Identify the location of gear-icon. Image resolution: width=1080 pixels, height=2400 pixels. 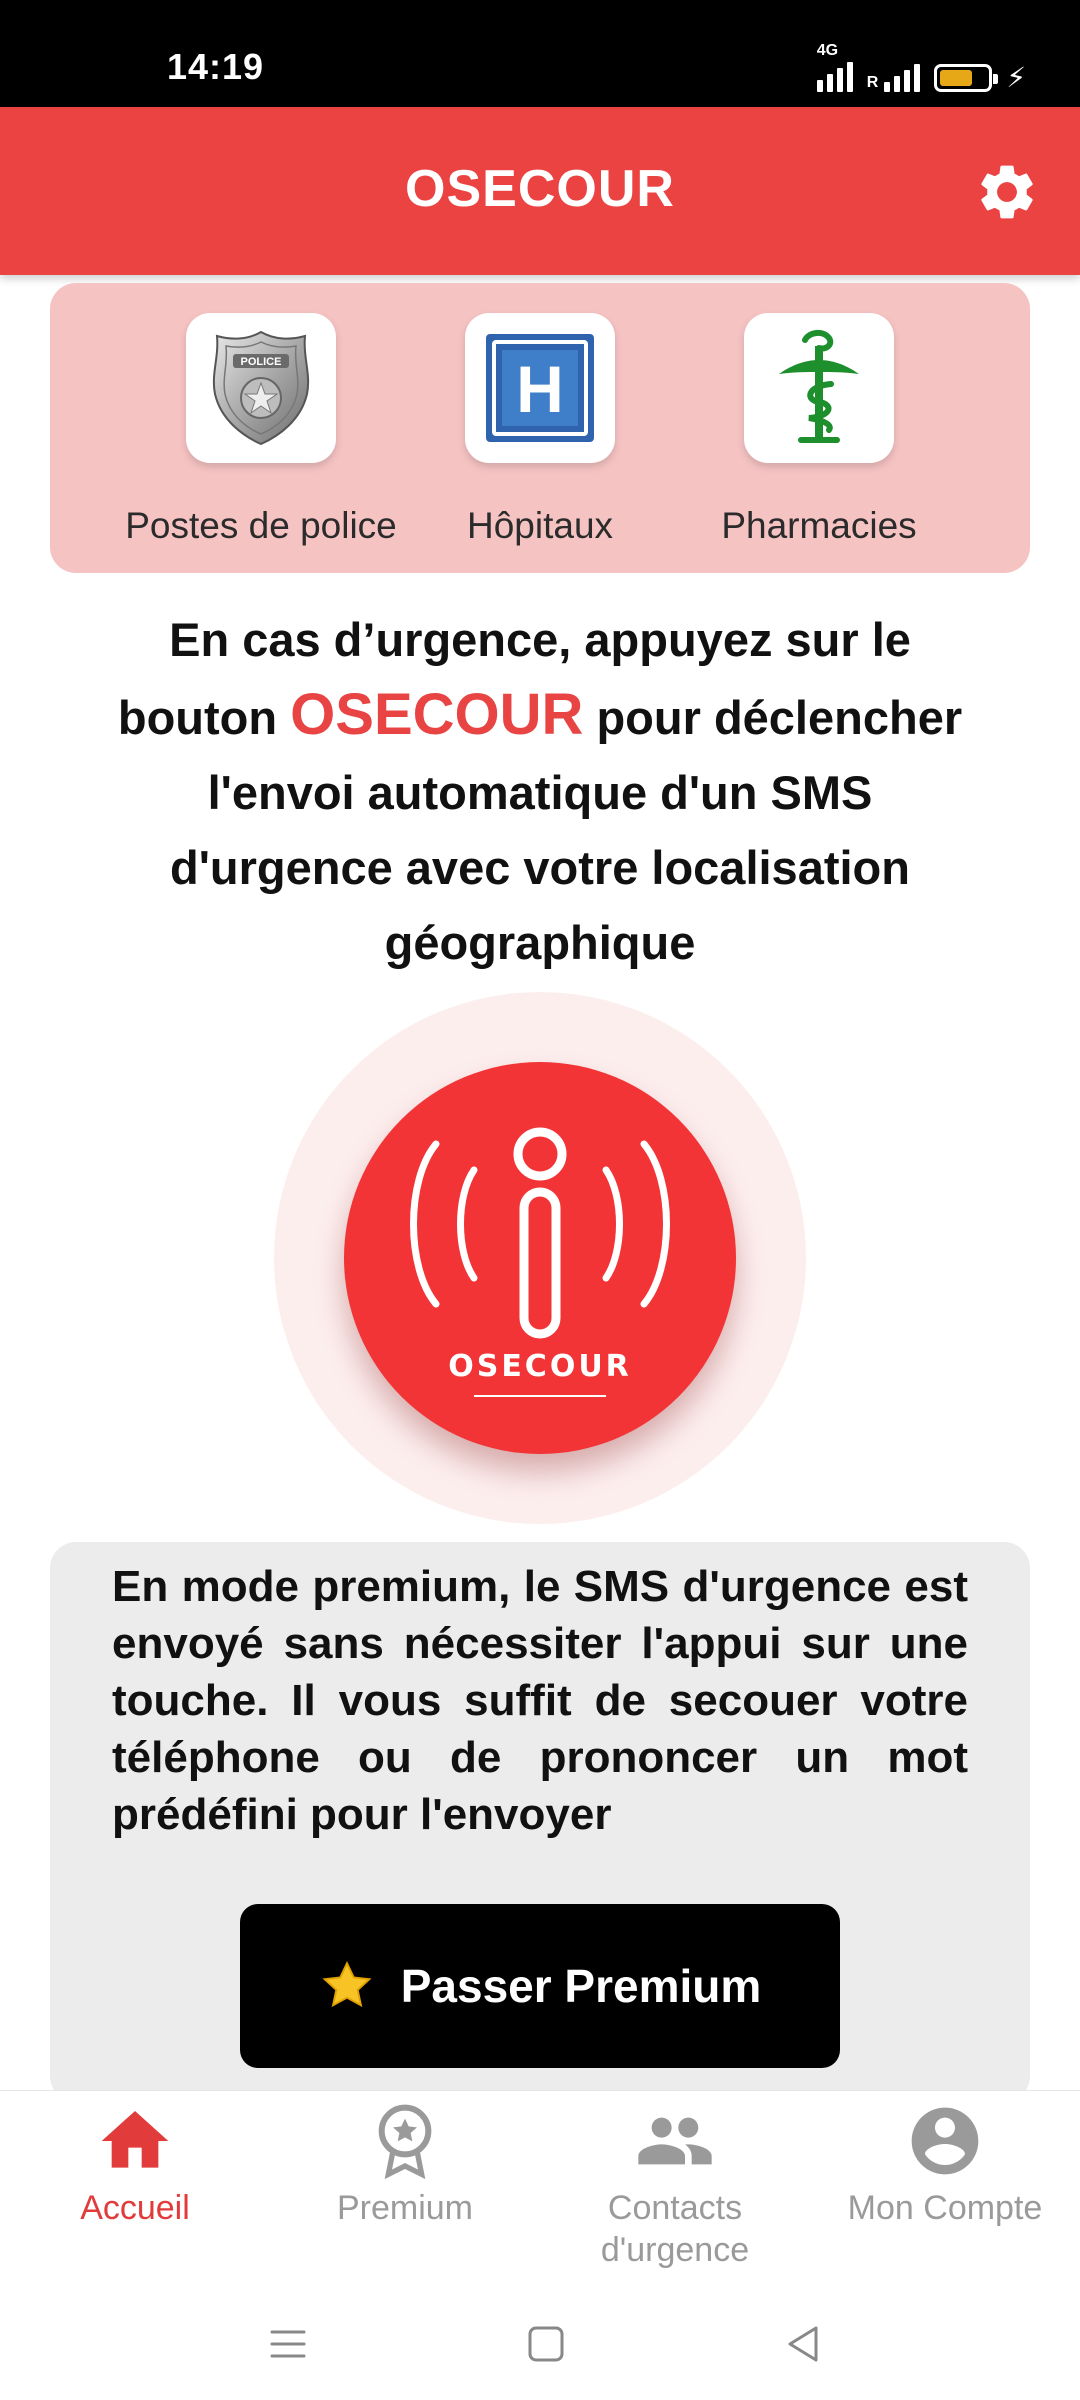
(1007, 192).